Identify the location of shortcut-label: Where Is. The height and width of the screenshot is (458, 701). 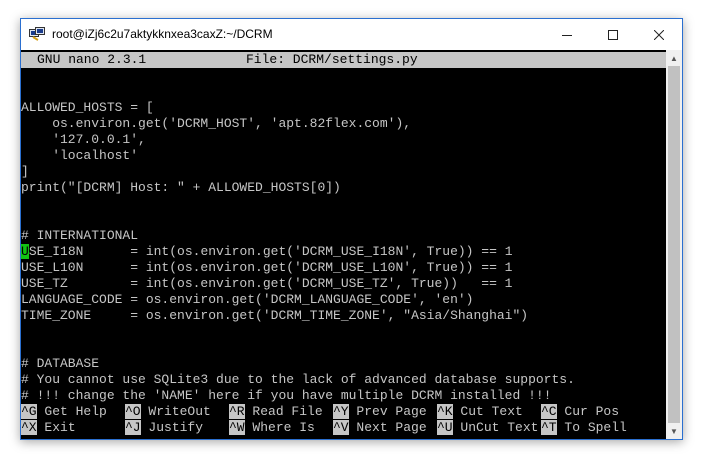
(279, 427).